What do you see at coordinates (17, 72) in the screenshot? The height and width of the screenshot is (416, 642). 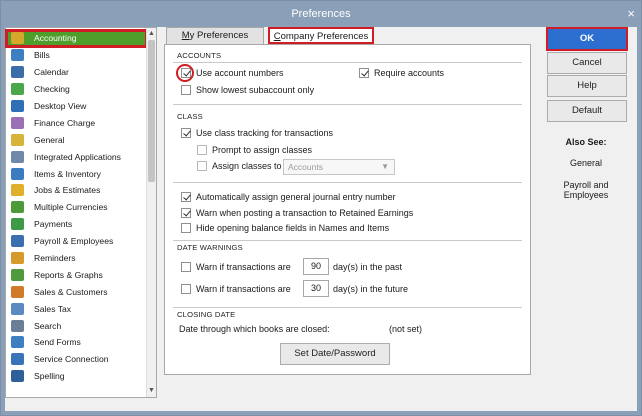 I see `calendar-icon` at bounding box center [17, 72].